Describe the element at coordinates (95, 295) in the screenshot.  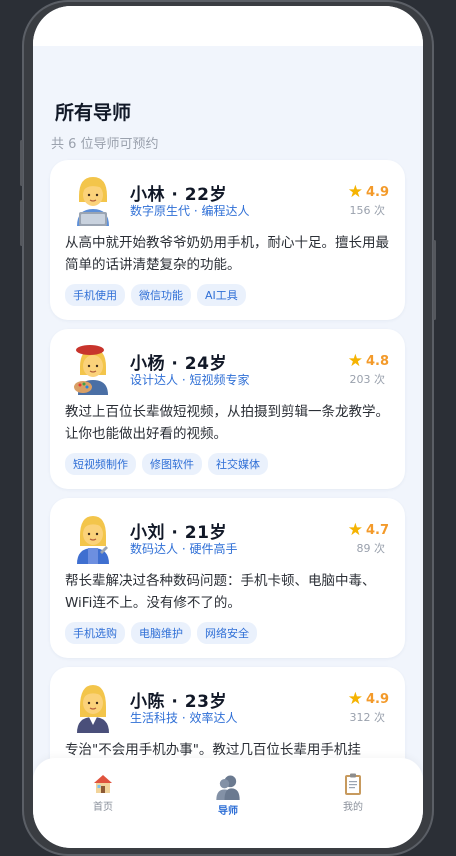
I see `tag: 手机使用` at that location.